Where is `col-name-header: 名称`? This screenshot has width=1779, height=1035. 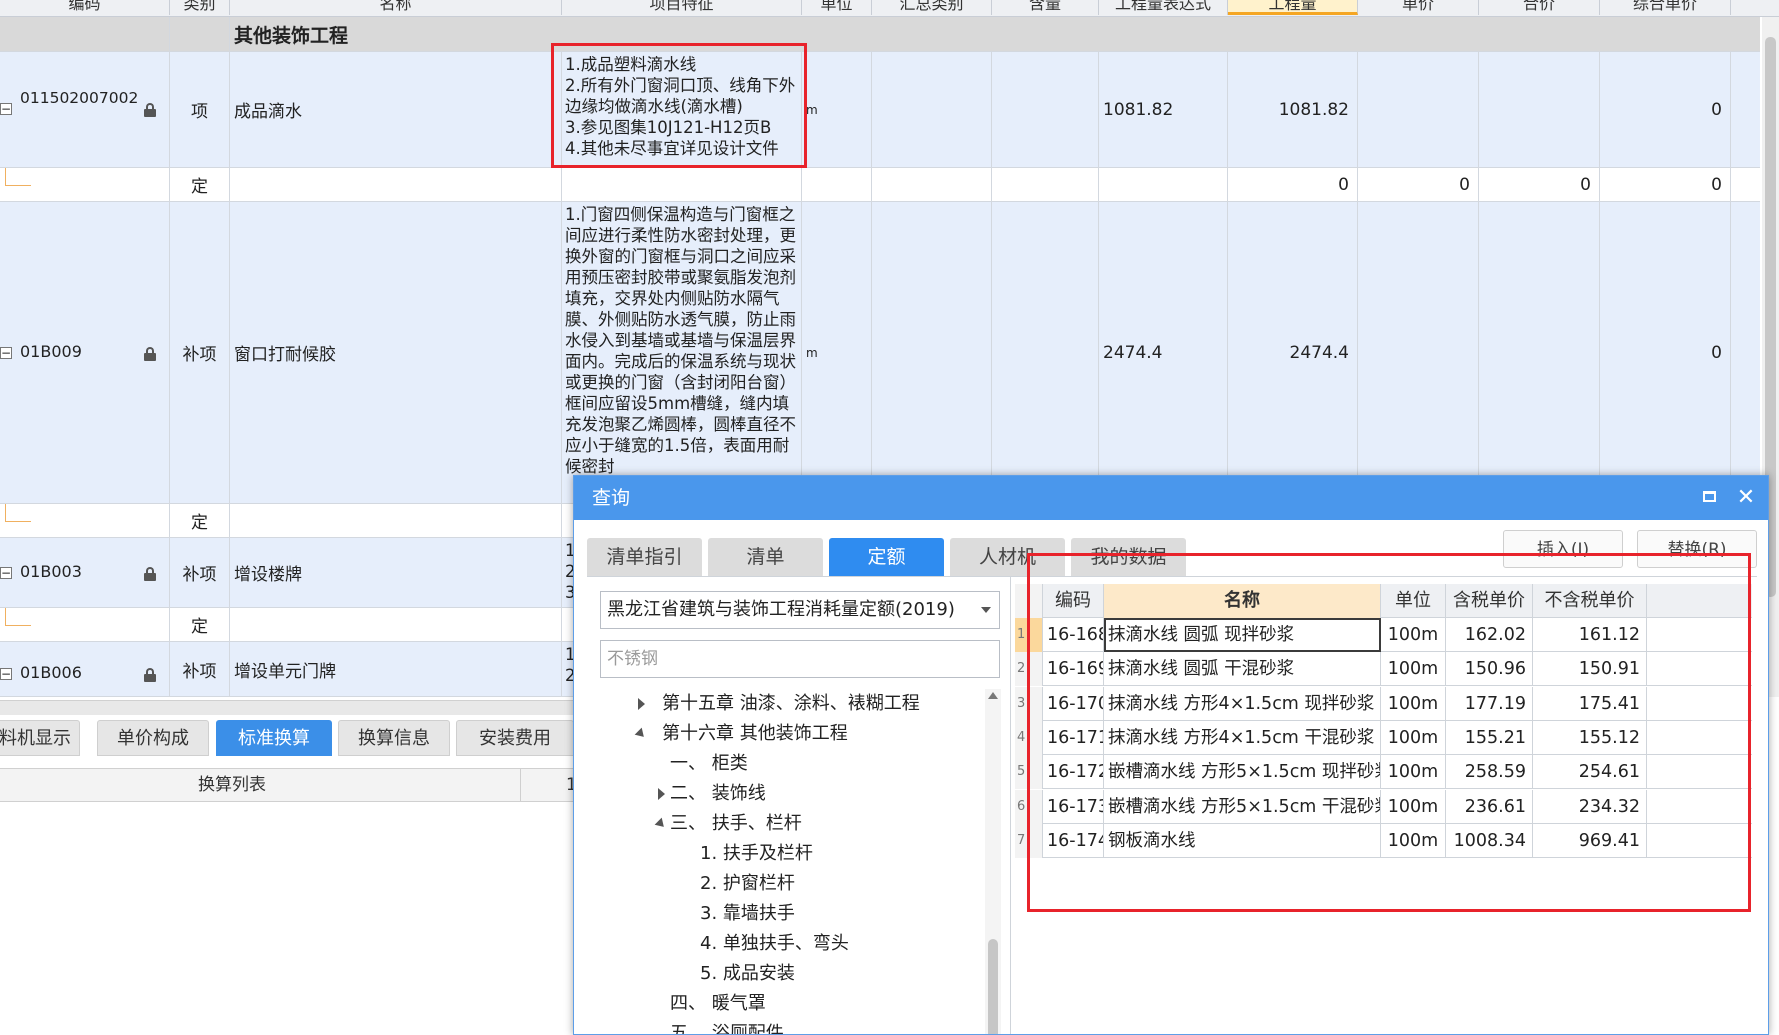
col-name-header: 名称 is located at coordinates (1242, 601).